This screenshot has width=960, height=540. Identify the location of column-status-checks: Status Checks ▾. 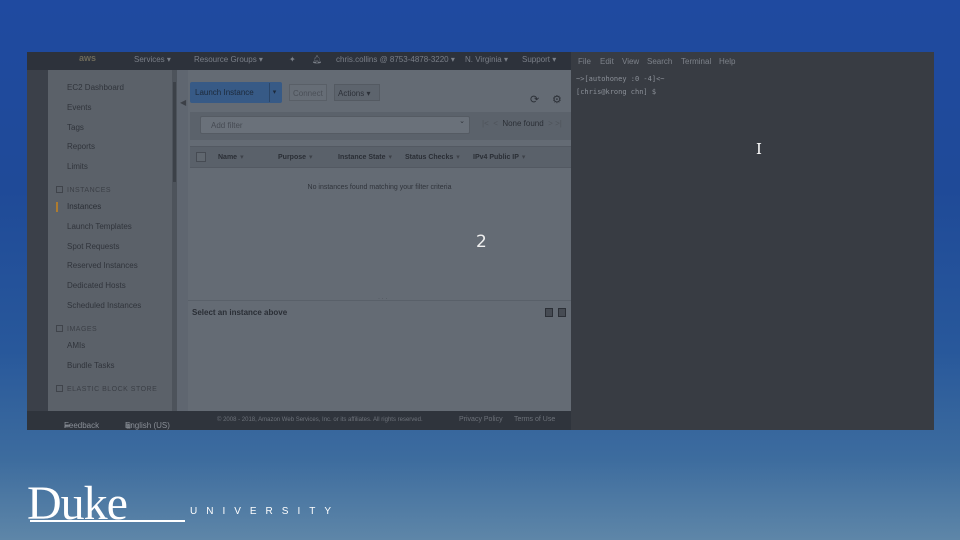
(432, 157).